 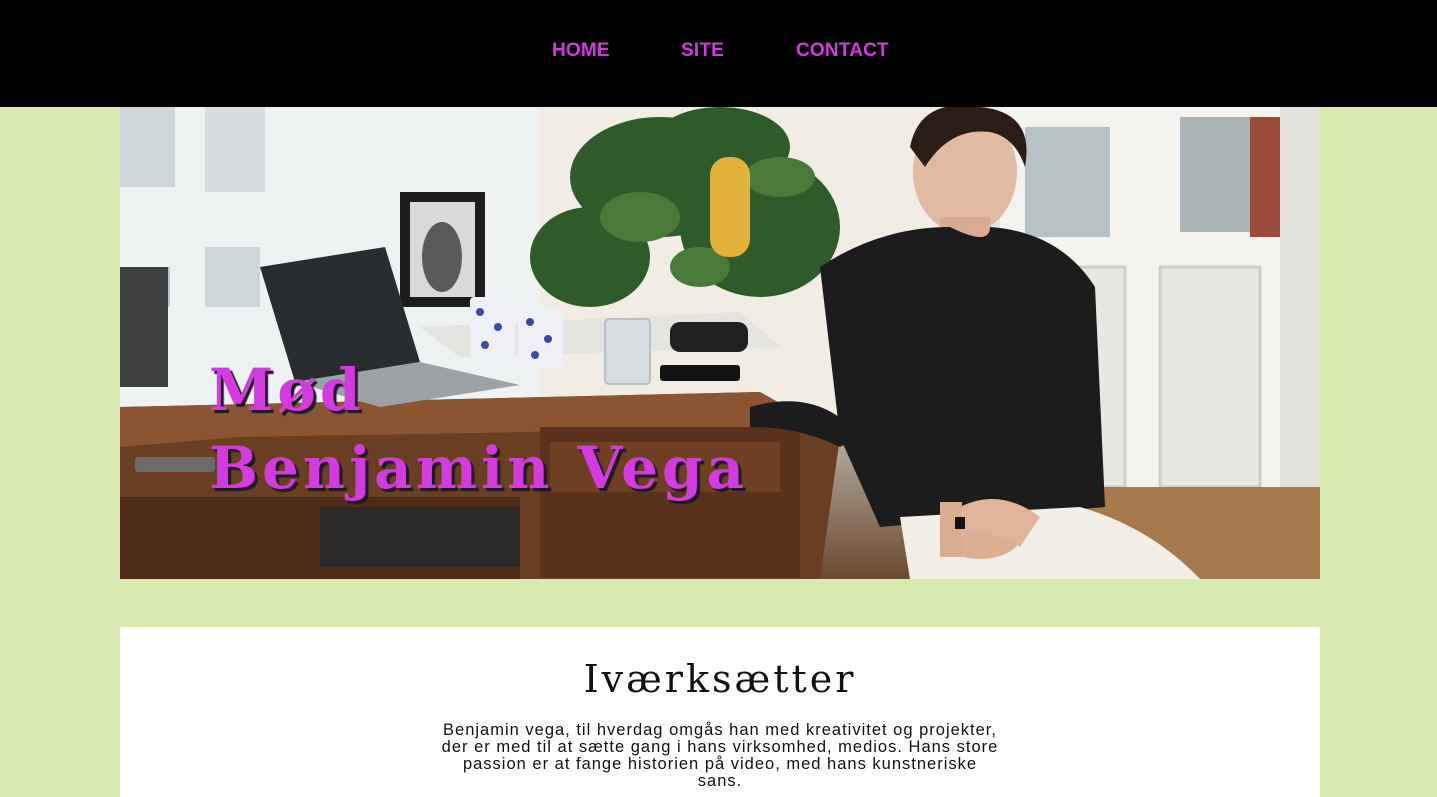 I want to click on hero-title-line1: Mød, so click(x=287, y=390).